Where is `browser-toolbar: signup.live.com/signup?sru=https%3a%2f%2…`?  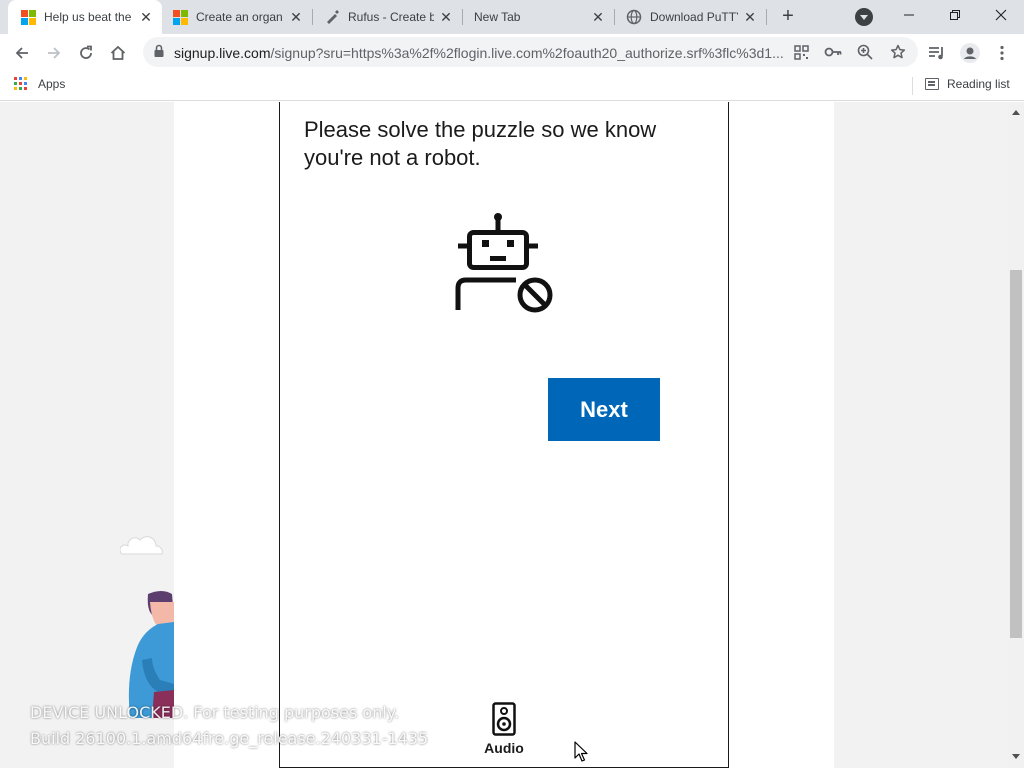
browser-toolbar: signup.live.com/signup?sru=https%3a%2f%2… is located at coordinates (512, 52).